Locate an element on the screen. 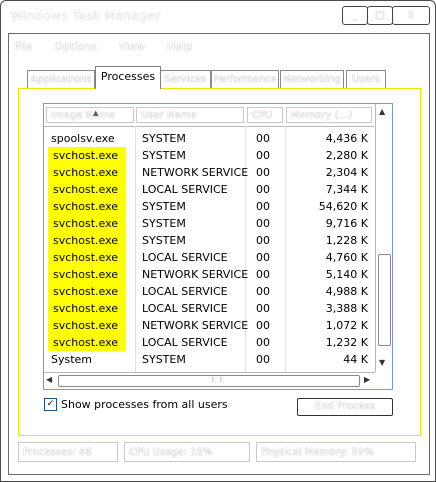 This screenshot has height=482, width=436. horizontal-scroll-thumb: ⋮⋮ is located at coordinates (209, 380).